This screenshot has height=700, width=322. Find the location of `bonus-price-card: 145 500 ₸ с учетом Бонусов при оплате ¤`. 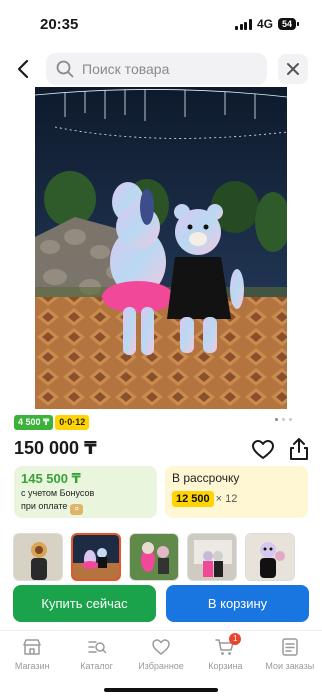

bonus-price-card: 145 500 ₸ с учетом Бонусов при оплате ¤ is located at coordinates (85, 492).